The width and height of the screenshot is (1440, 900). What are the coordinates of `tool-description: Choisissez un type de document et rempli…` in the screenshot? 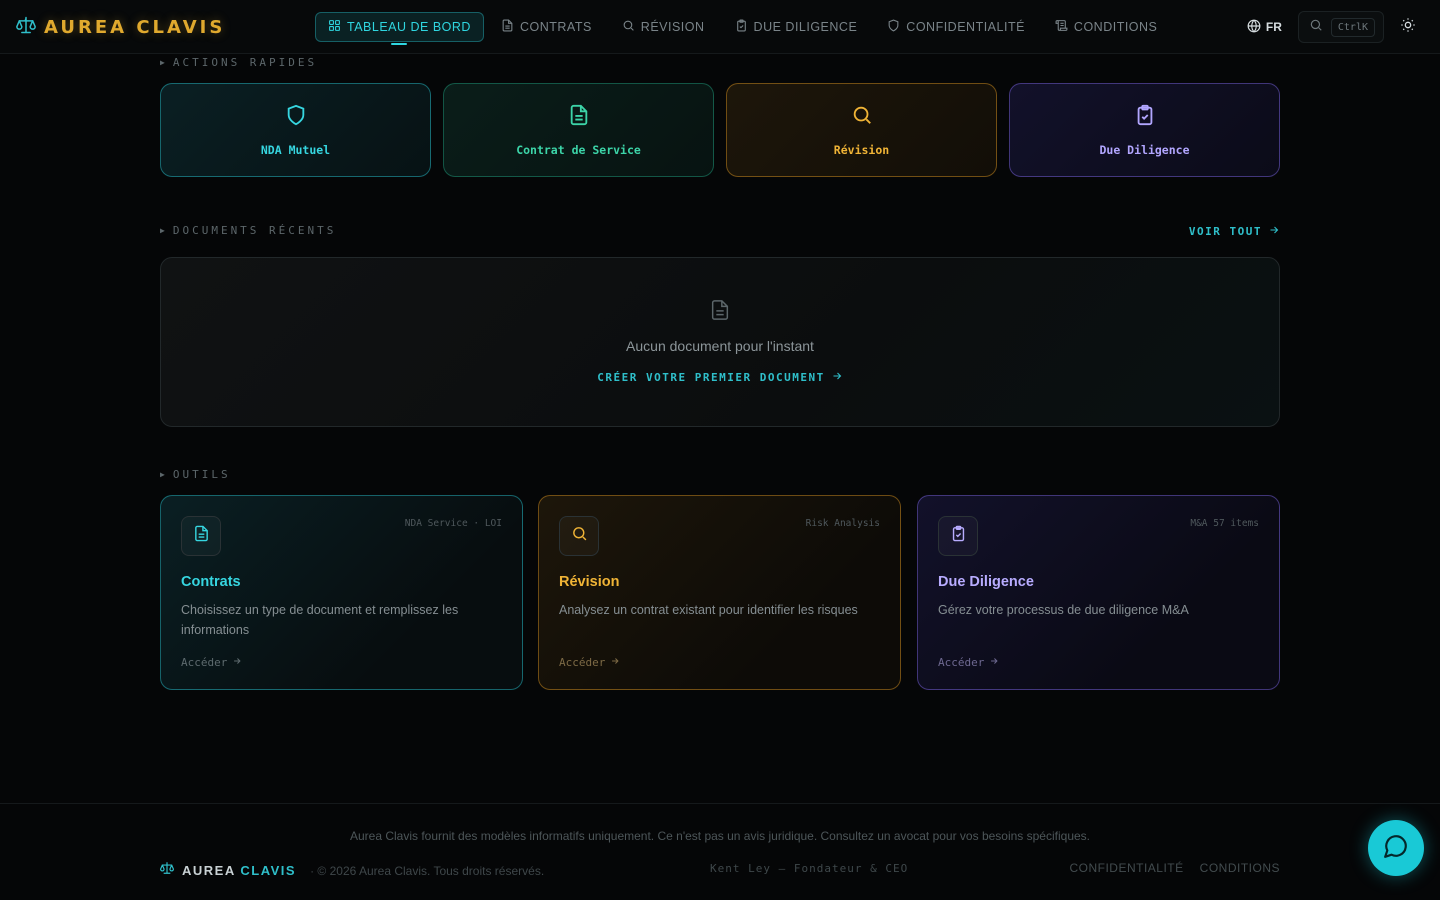 It's located at (320, 620).